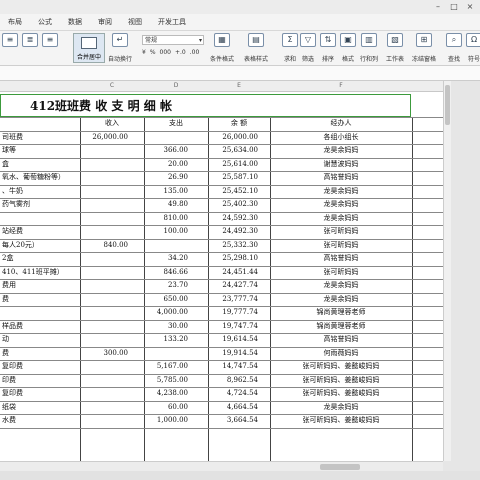 Image resolution: width=480 pixels, height=480 pixels. I want to click on cell-expense: 49.80, so click(166, 204).